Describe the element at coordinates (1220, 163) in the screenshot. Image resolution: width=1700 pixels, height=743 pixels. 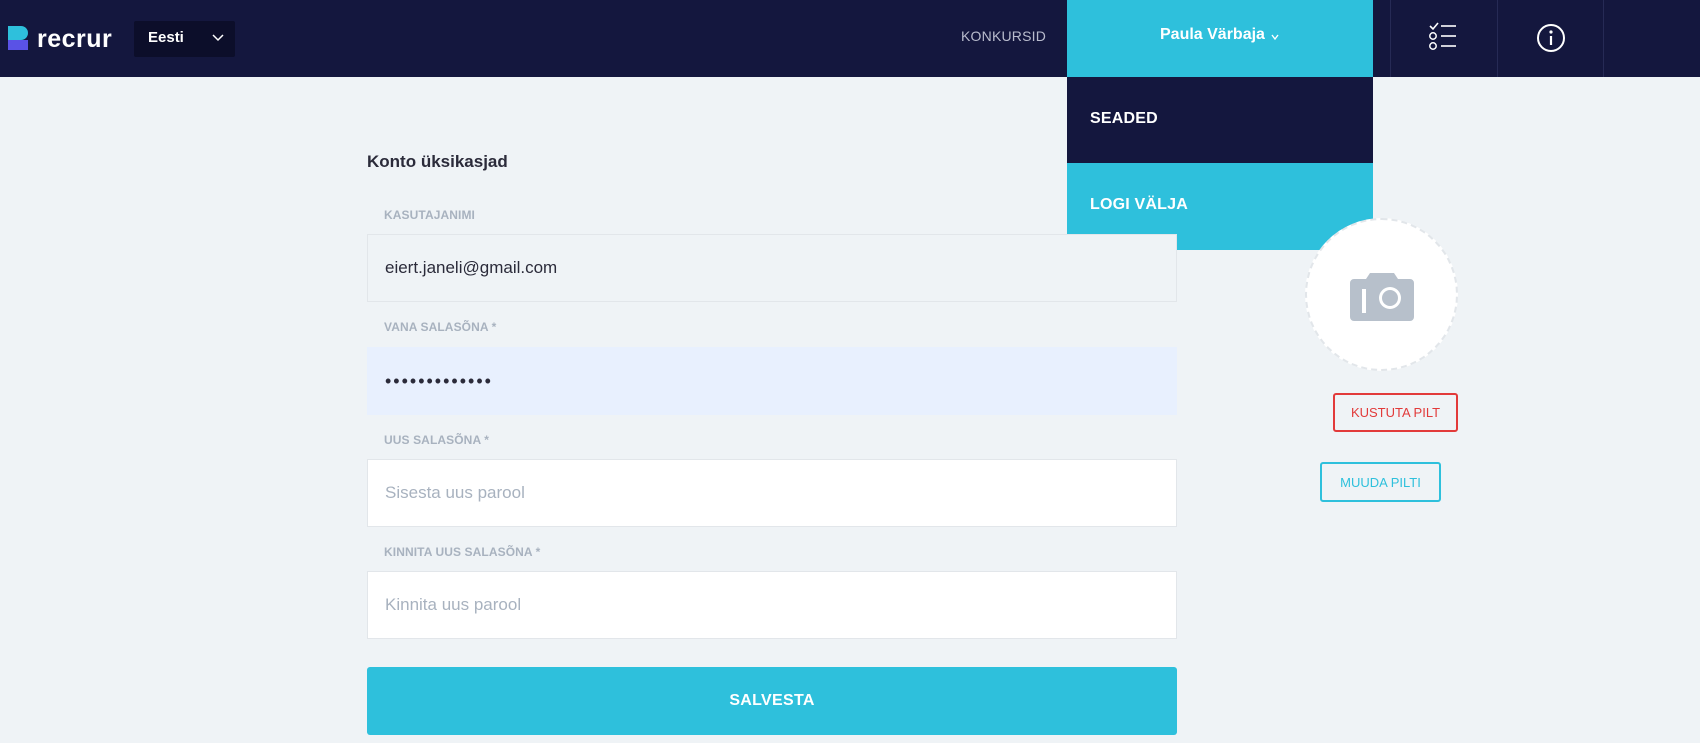
I see `user-dropdown-menu: SEADED LOGI VÄLJA` at that location.